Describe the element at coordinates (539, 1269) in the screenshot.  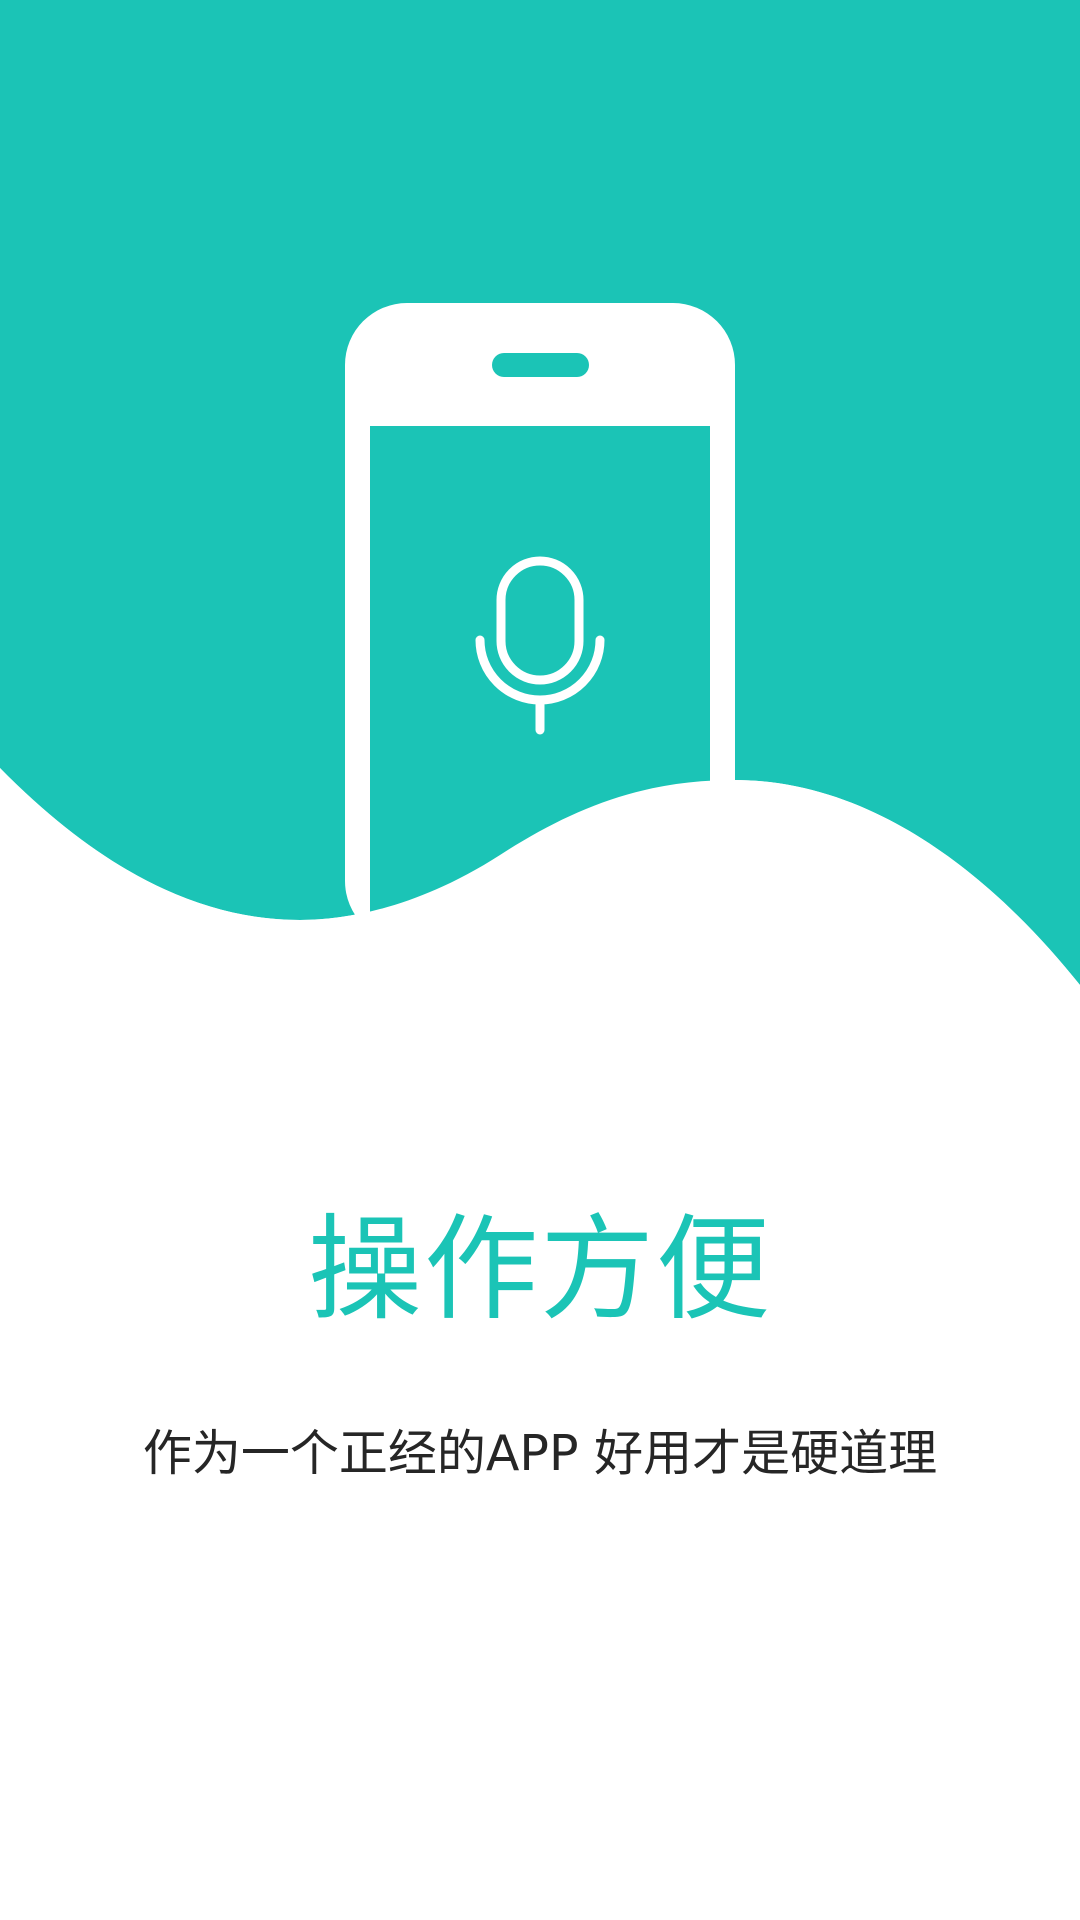
I see `onboarding-title: 操作方便` at that location.